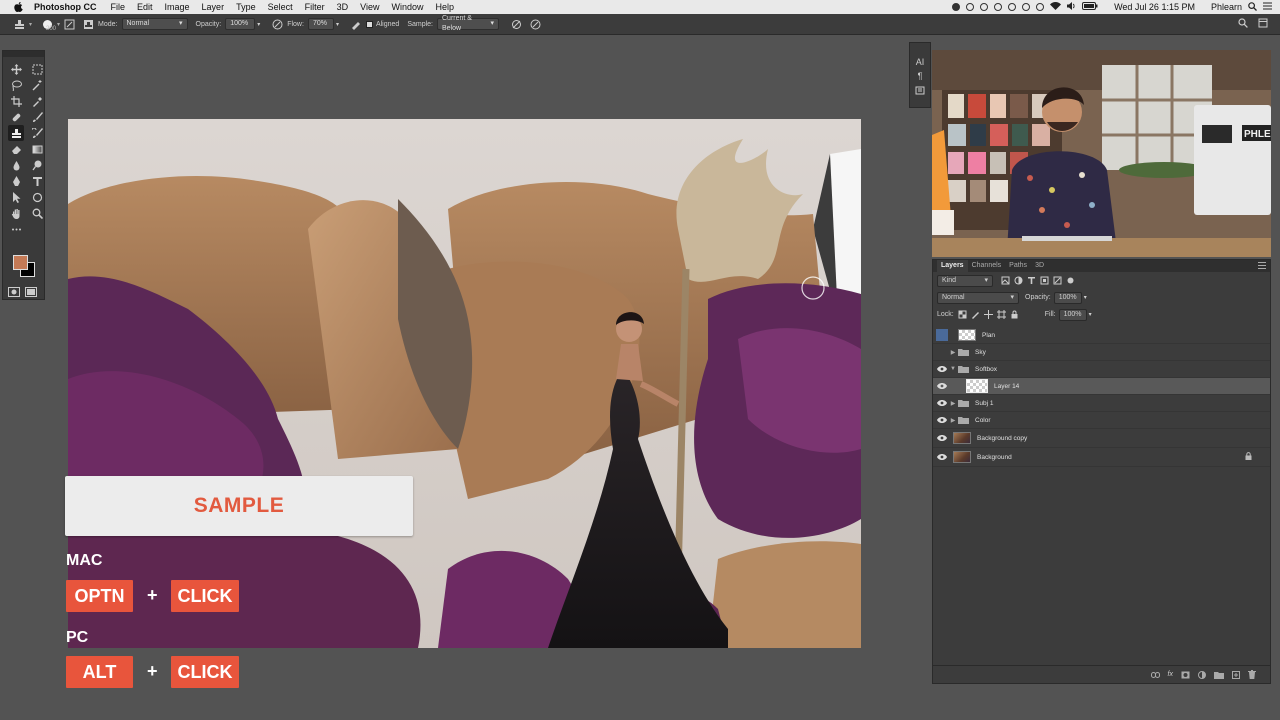 Image resolution: width=1280 pixels, height=720 pixels. What do you see at coordinates (37, 213) in the screenshot?
I see `zoom-tool-icon` at bounding box center [37, 213].